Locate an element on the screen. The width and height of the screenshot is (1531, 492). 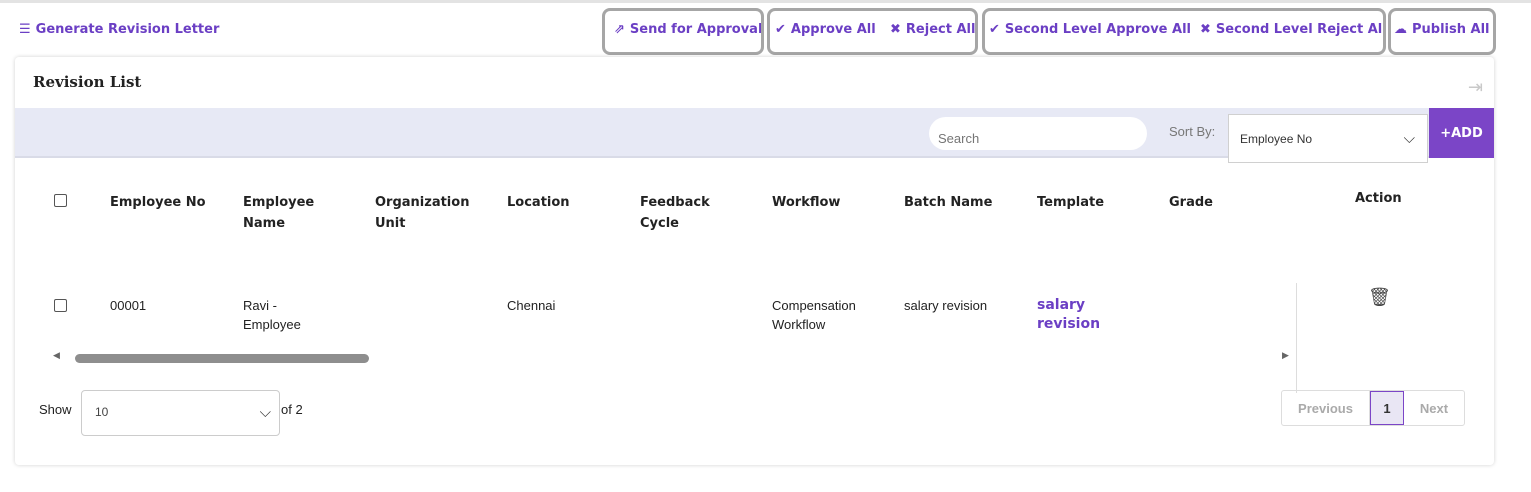
page-size-select: 10 ⌵ is located at coordinates (180, 413).